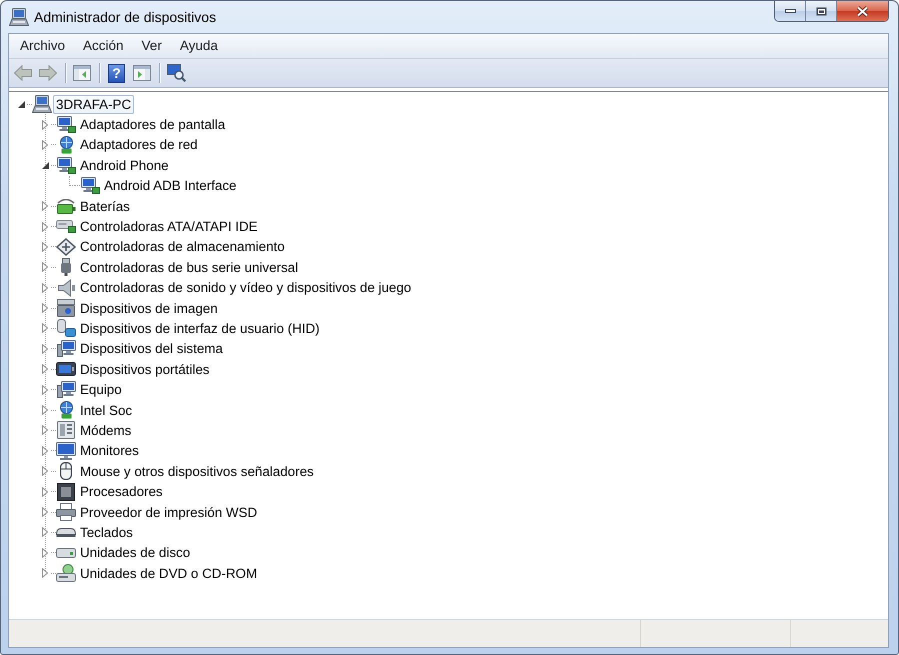  What do you see at coordinates (124, 165) in the screenshot?
I see `tree-item: Android Phone` at bounding box center [124, 165].